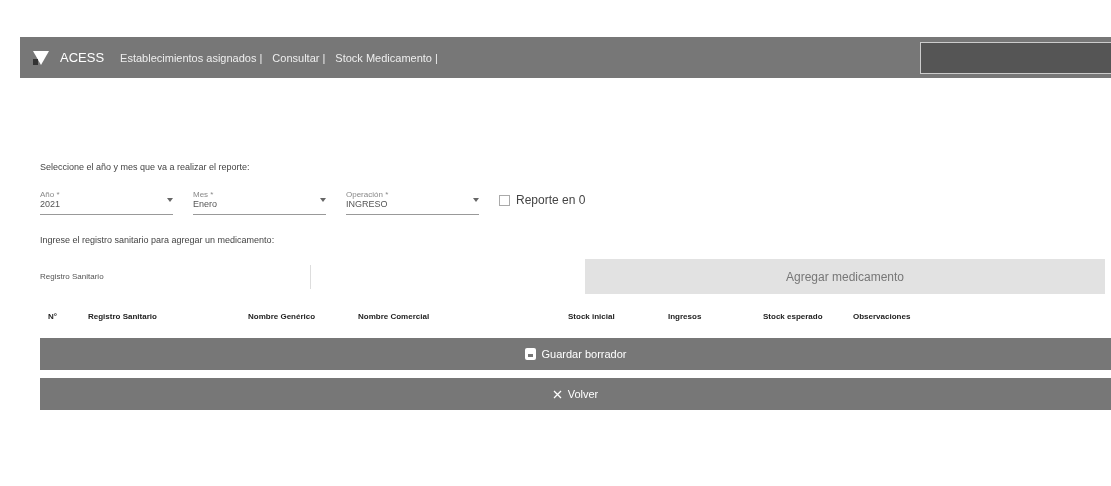 The width and height of the screenshot is (1111, 486). Describe the element at coordinates (685, 316) in the screenshot. I see `column-header: Ingresos` at that location.